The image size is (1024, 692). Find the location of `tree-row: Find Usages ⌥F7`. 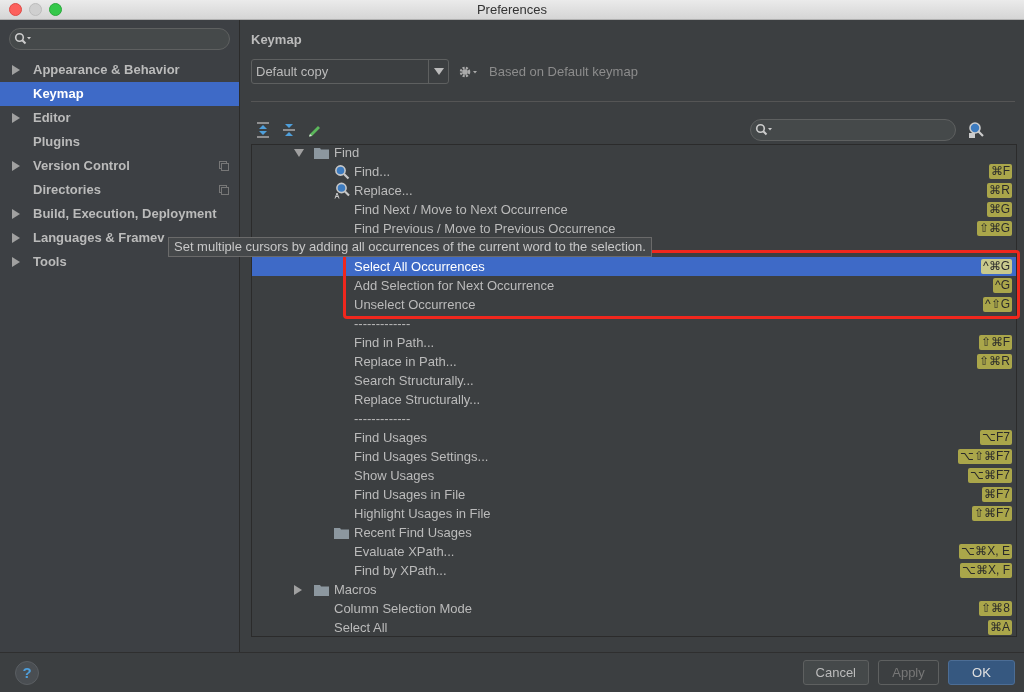

tree-row: Find Usages ⌥F7 is located at coordinates (634, 437).